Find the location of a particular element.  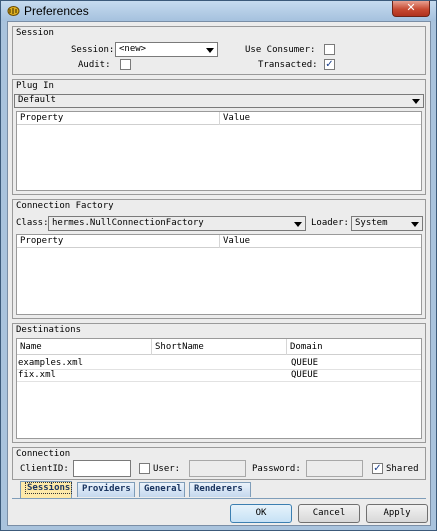

tab-renderers: Renderers is located at coordinates (220, 489).